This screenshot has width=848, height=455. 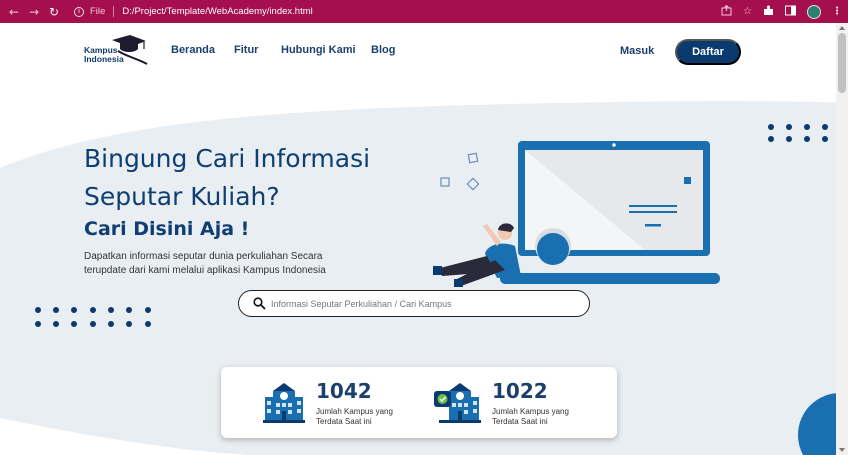 I want to click on stat-label-2: Jumlah Kampus yang Terdata Saat ini, so click(x=530, y=416).